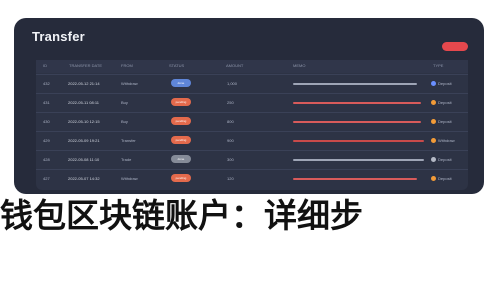 The height and width of the screenshot is (300, 500). What do you see at coordinates (230, 140) in the screenshot?
I see `row-amount: 900` at bounding box center [230, 140].